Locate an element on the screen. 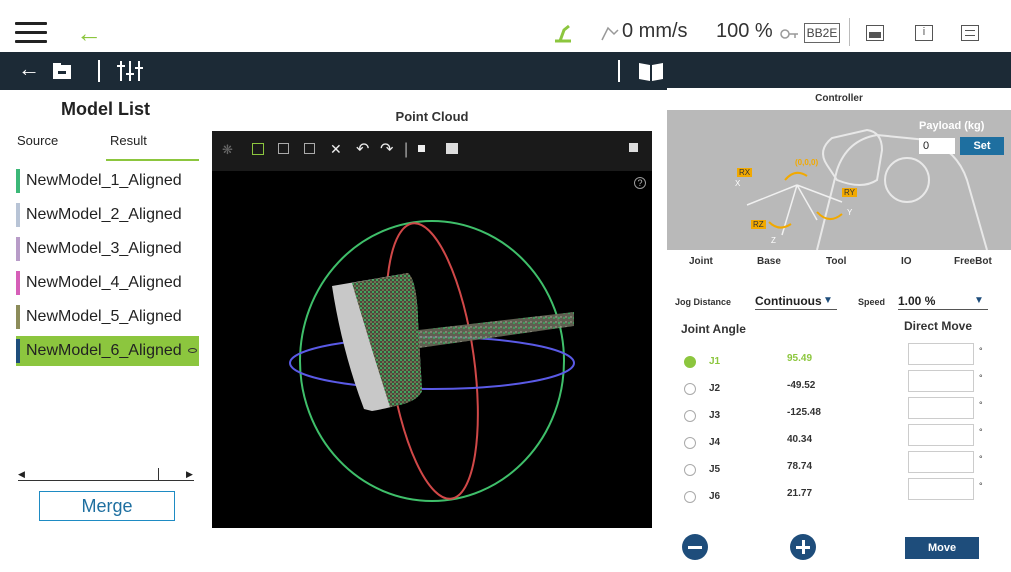  robot-id-badge: BB2E is located at coordinates (822, 33).